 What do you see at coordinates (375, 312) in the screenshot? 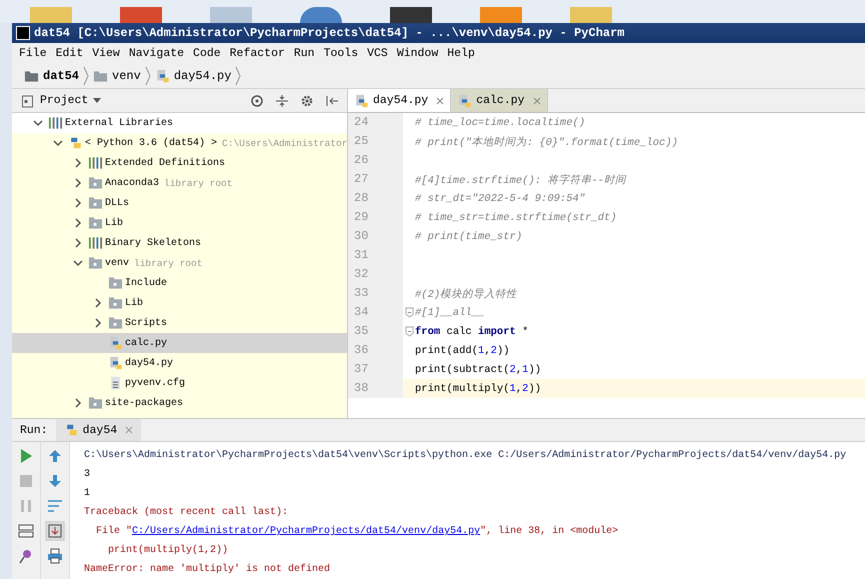
I see `line-number: 34` at bounding box center [375, 312].